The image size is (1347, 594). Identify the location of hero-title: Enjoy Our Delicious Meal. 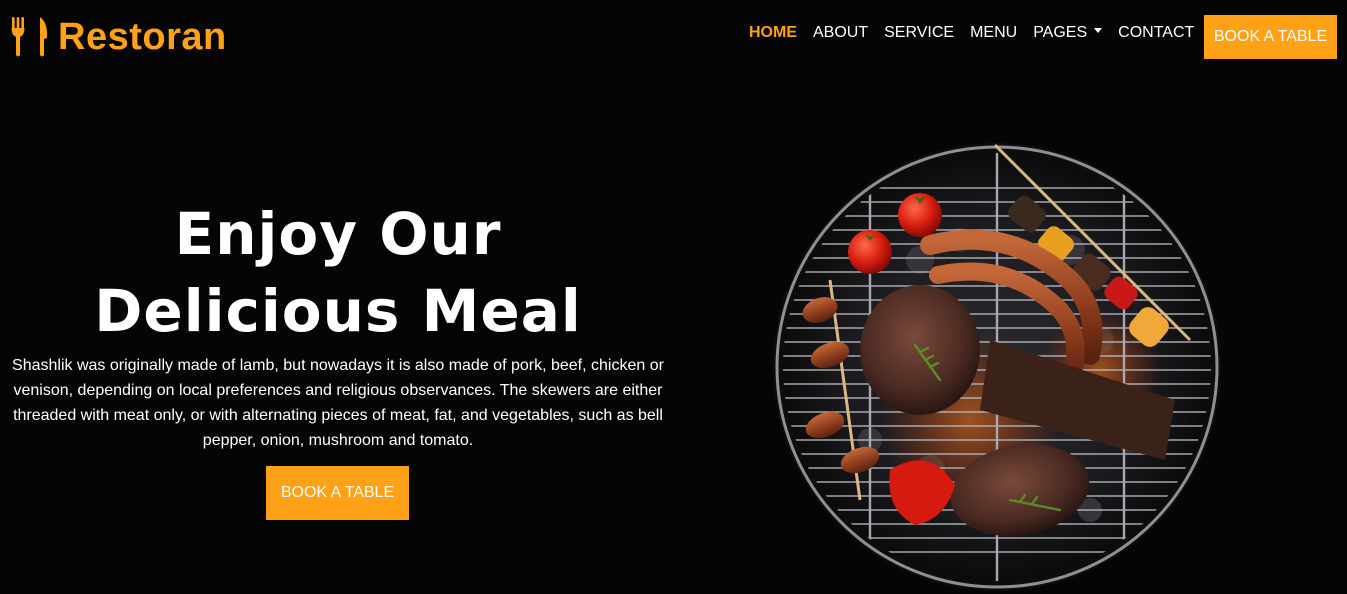
(338, 273).